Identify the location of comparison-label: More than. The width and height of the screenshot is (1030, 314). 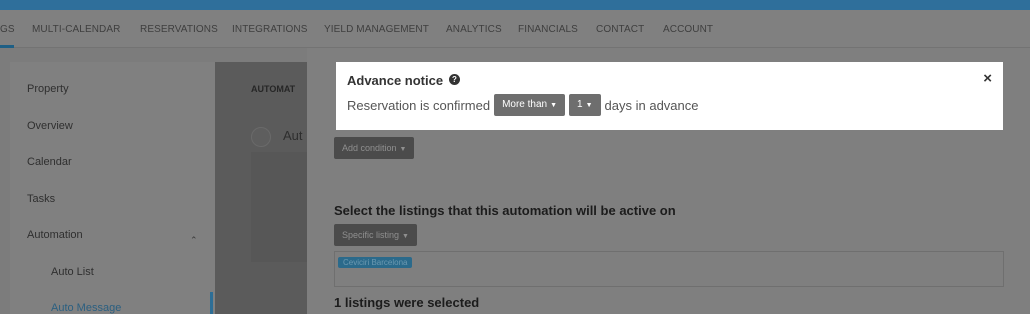
(525, 104).